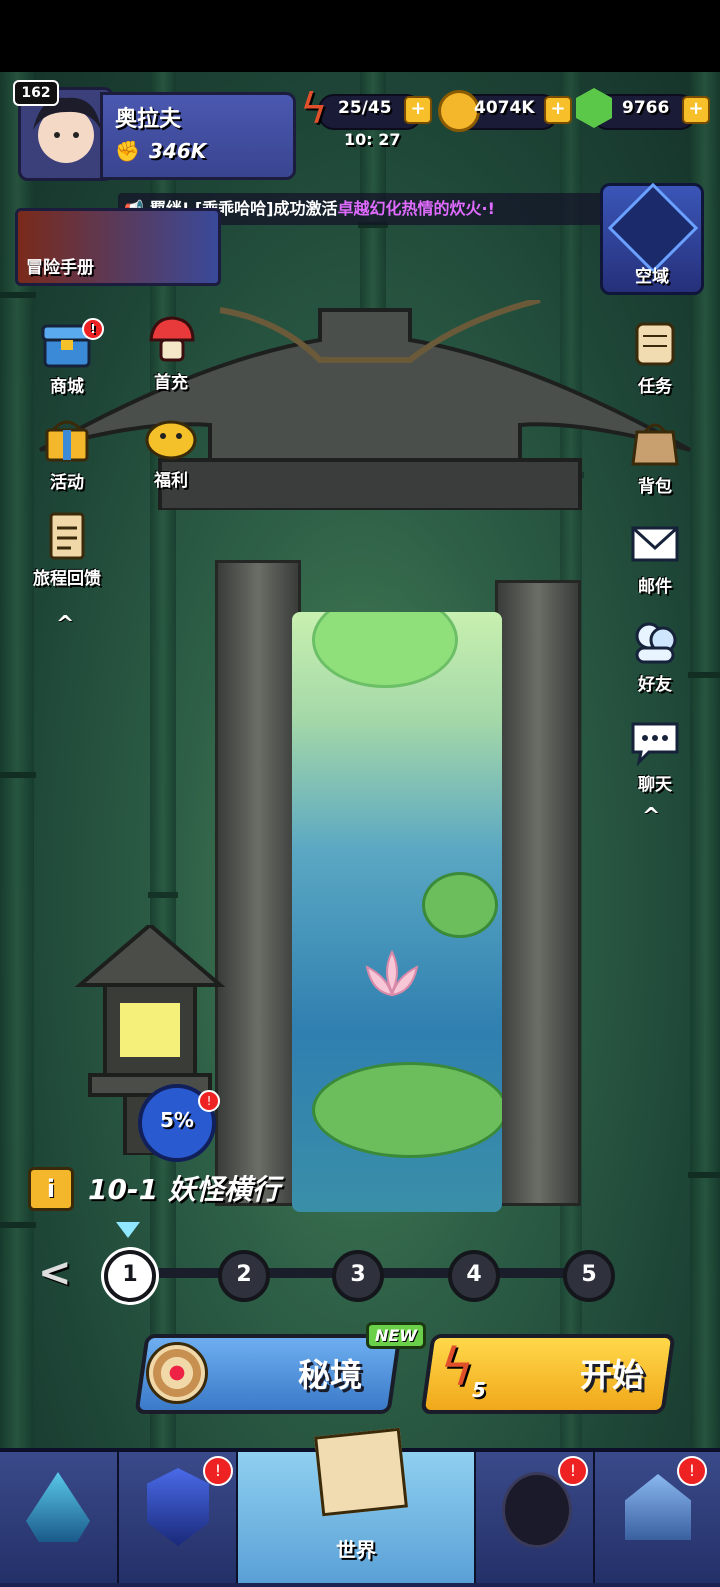  What do you see at coordinates (67, 483) in the screenshot?
I see `menu-activity-label: 活动` at bounding box center [67, 483].